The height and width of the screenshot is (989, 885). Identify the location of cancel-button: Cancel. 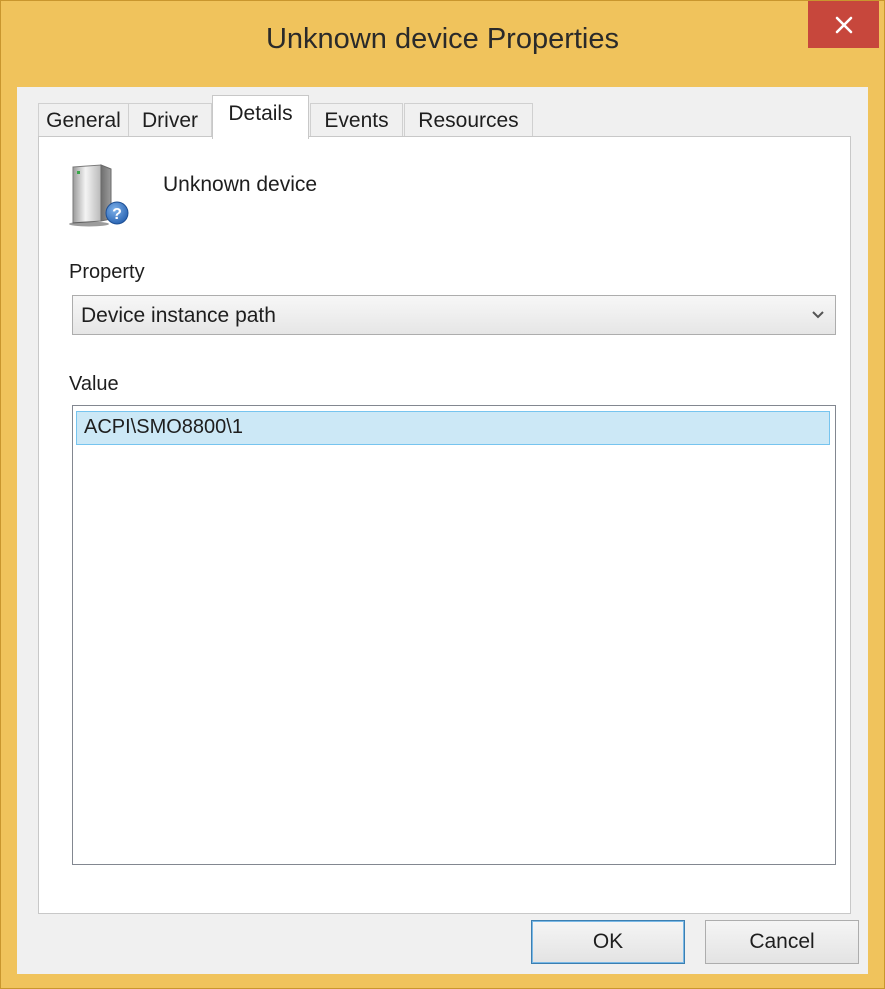
(782, 942).